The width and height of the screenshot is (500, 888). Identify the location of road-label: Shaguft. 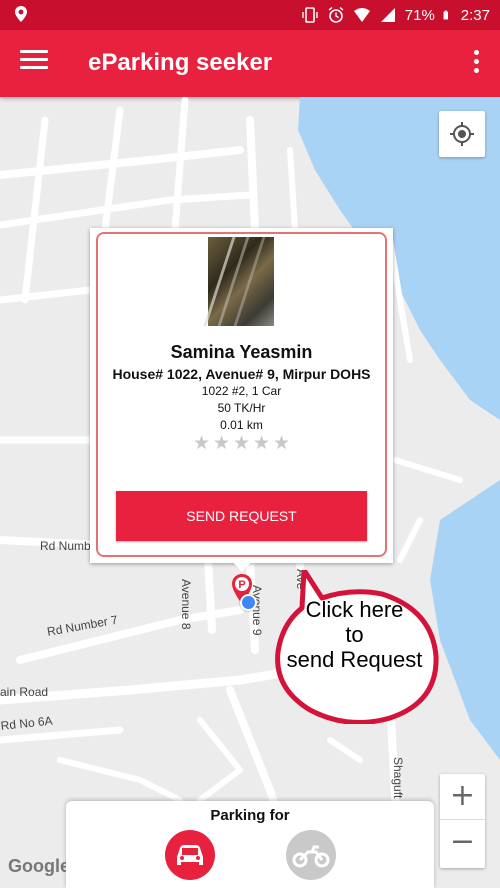
(398, 778).